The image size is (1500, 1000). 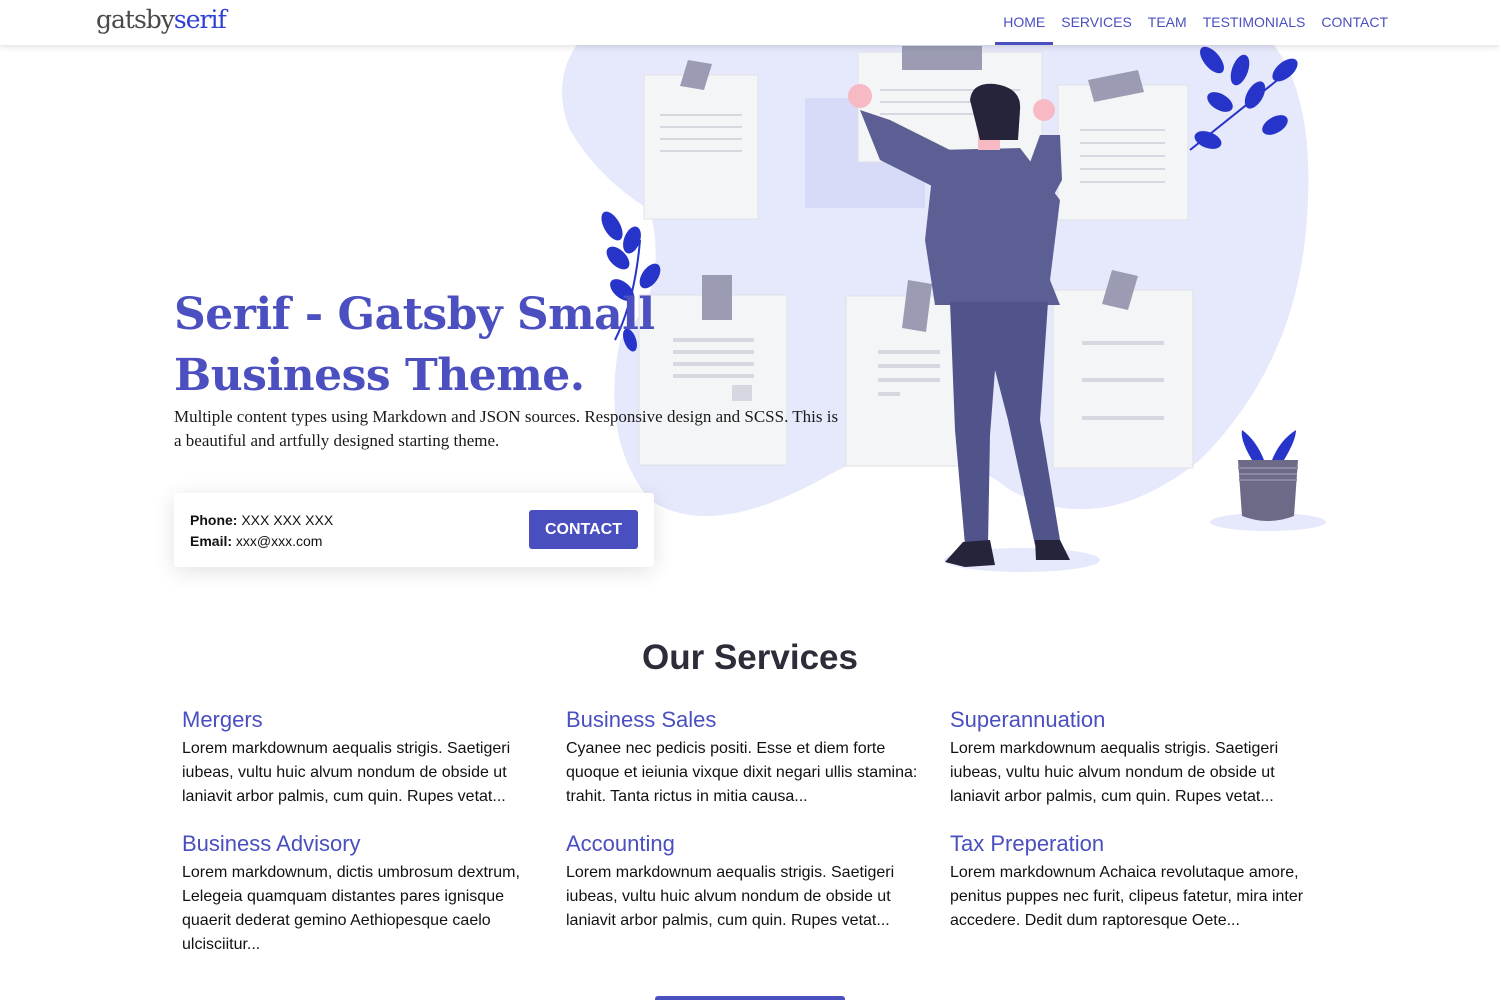 I want to click on site-logo: gatsbyserif, so click(x=161, y=19).